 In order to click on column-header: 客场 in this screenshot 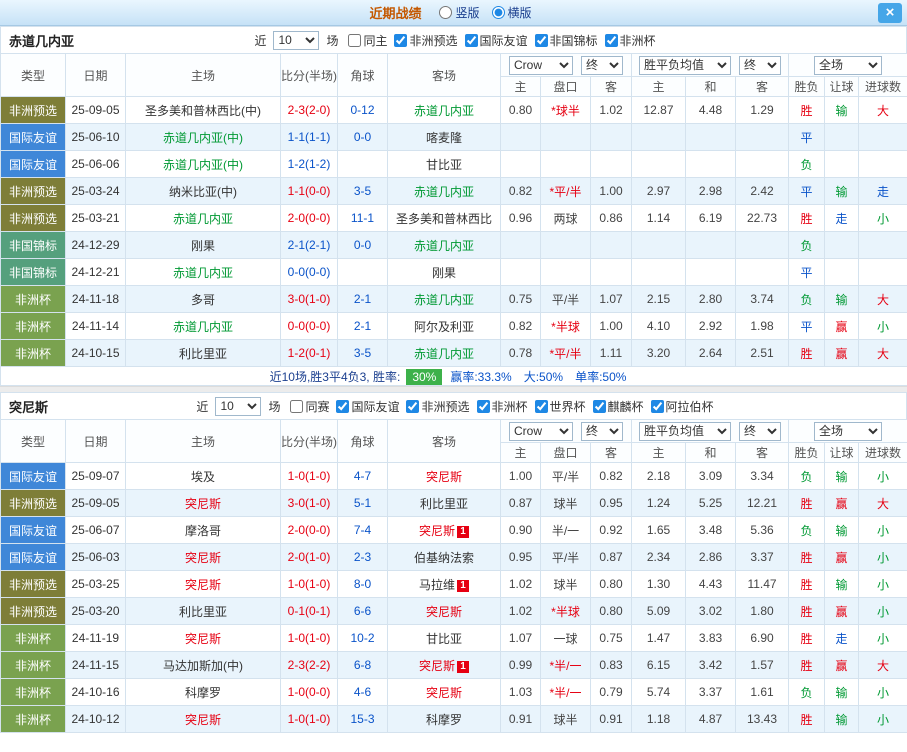, I will do `click(444, 441)`.